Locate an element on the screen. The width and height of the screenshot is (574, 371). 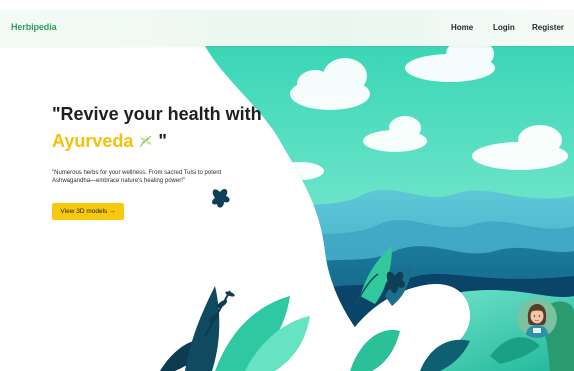
hero-title-end: " is located at coordinates (162, 141).